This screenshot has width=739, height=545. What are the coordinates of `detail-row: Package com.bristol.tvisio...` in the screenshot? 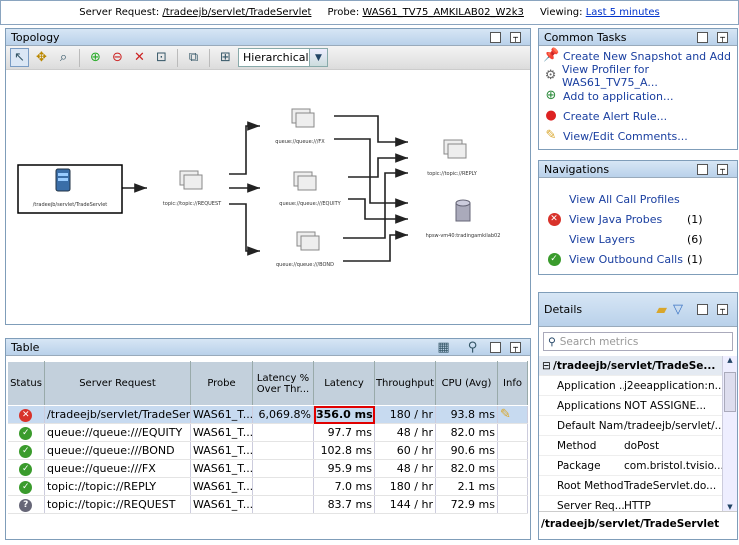 It's located at (630, 466).